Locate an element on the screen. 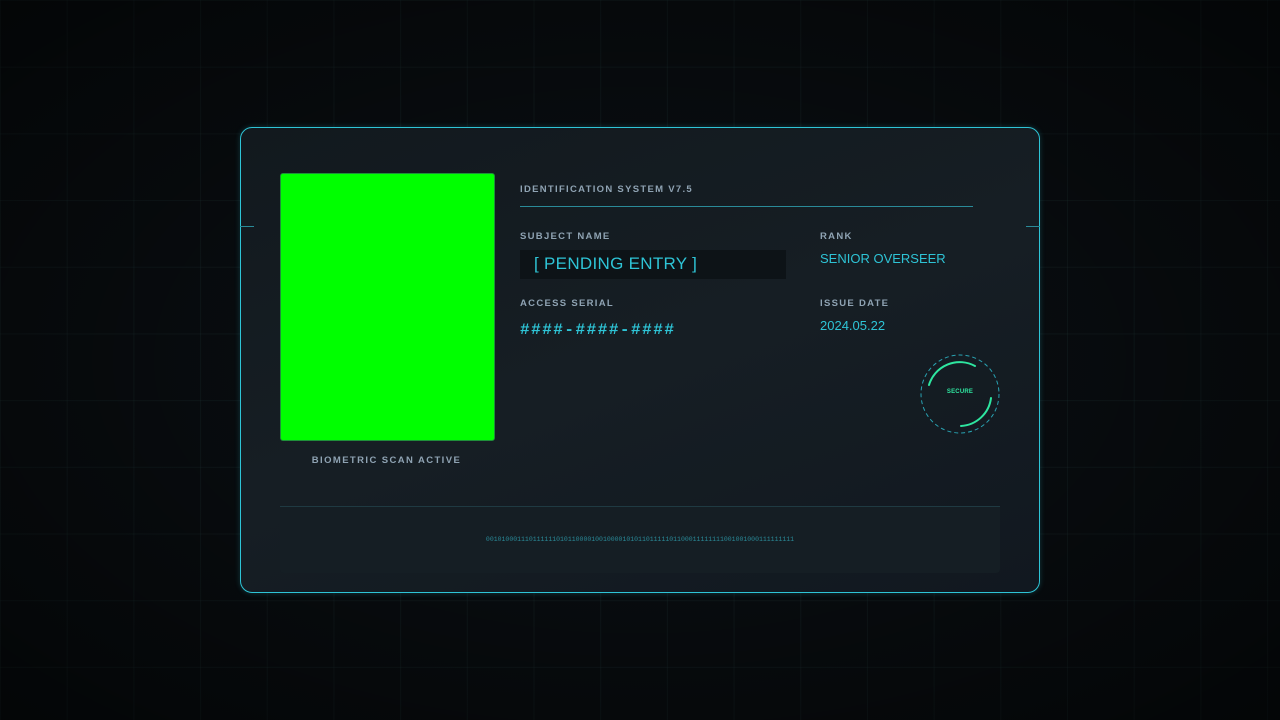 The image size is (1280, 720). subject-name-value: [ PENDING ENTRY ] is located at coordinates (615, 264).